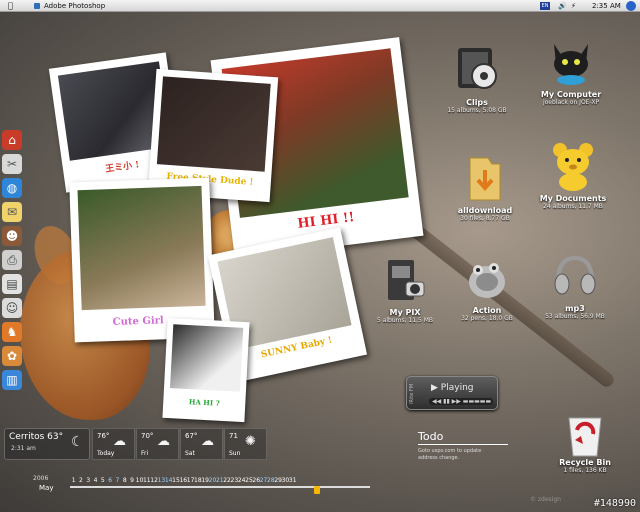  What do you see at coordinates (147, 480) in the screenshot?
I see `calendar-day: 11` at bounding box center [147, 480].